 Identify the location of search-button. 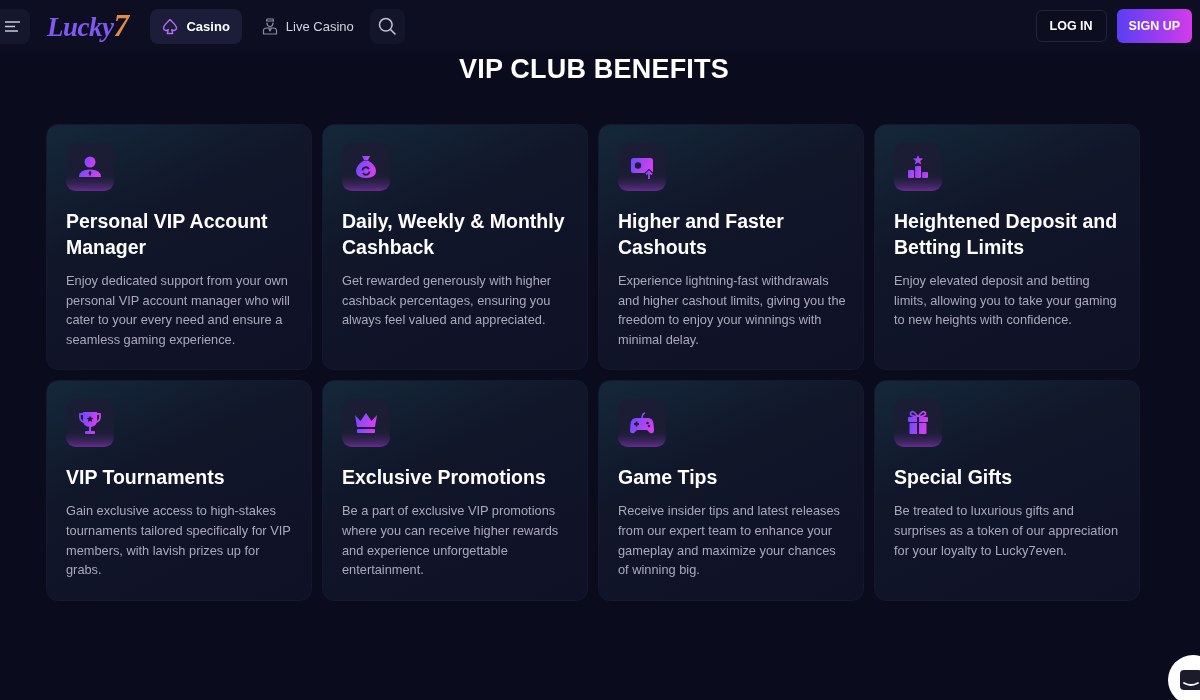
(387, 26).